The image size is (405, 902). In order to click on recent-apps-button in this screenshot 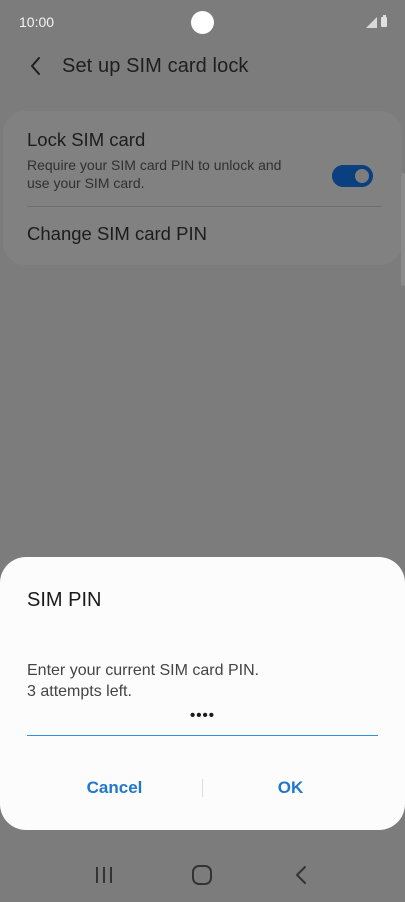, I will do `click(104, 875)`.